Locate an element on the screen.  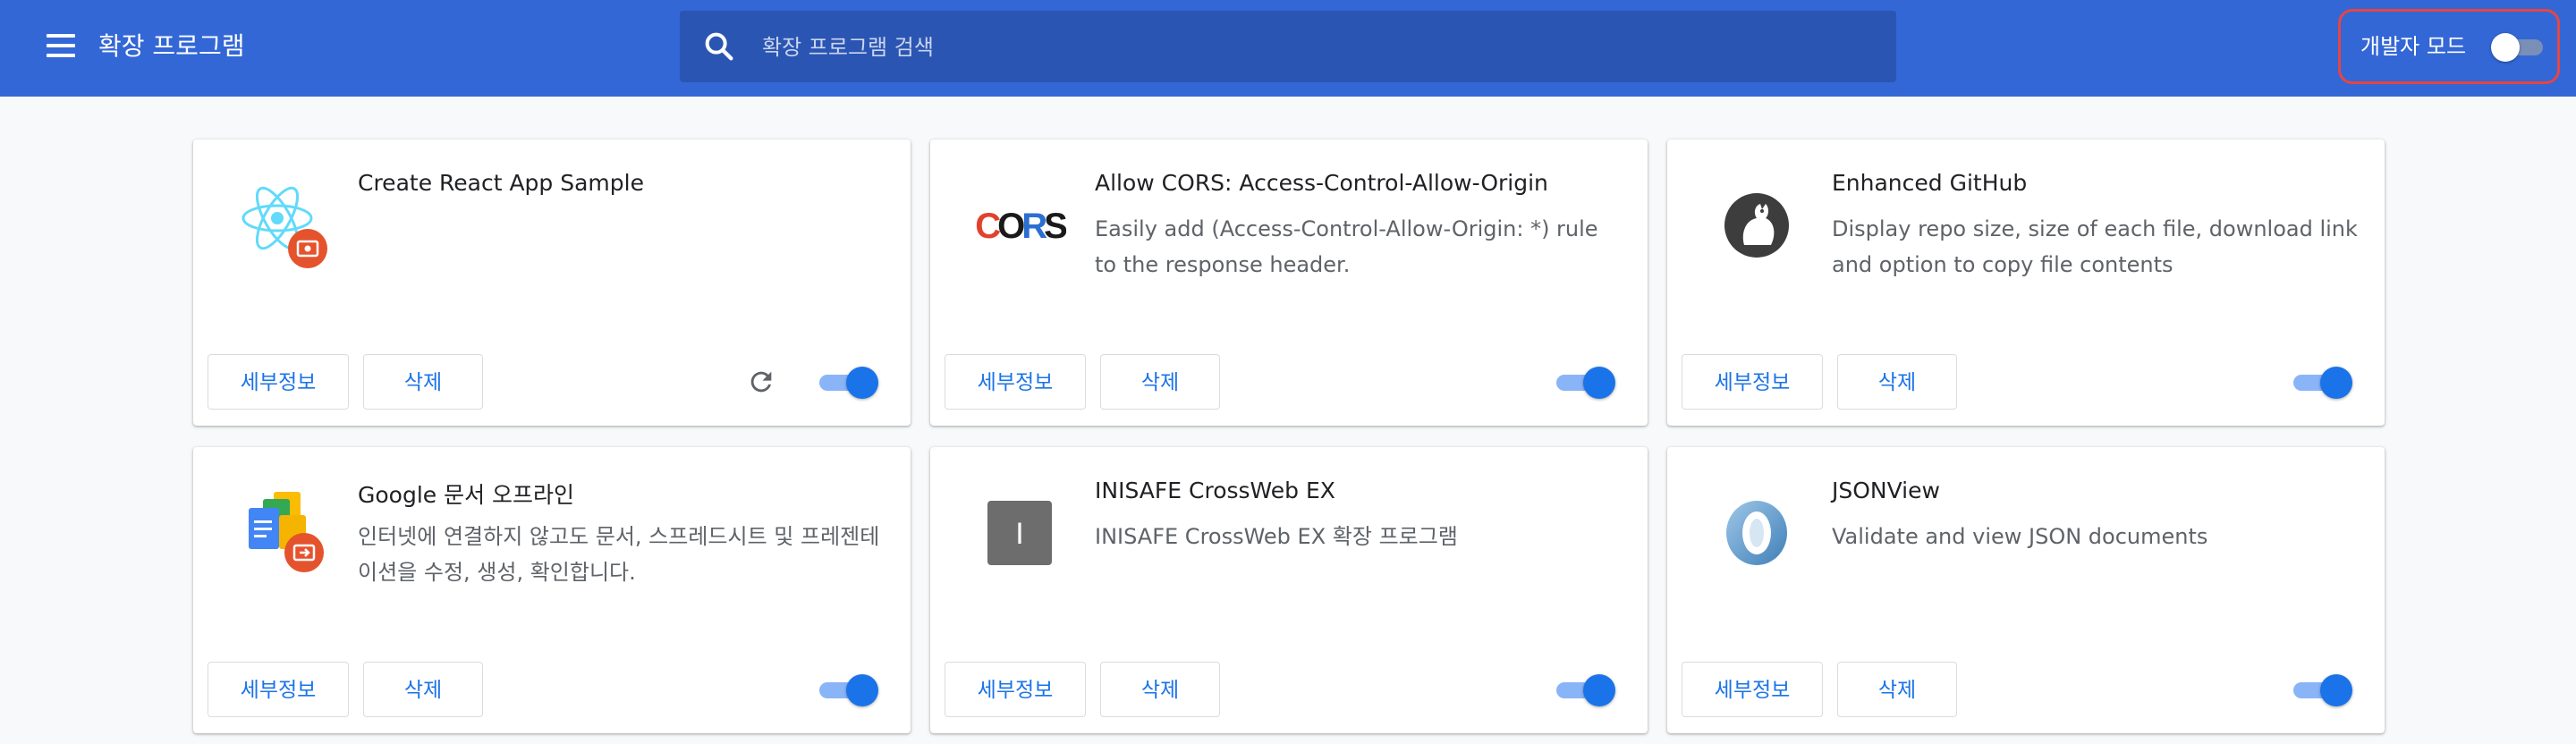
extension-name: JSONView is located at coordinates (1886, 490).